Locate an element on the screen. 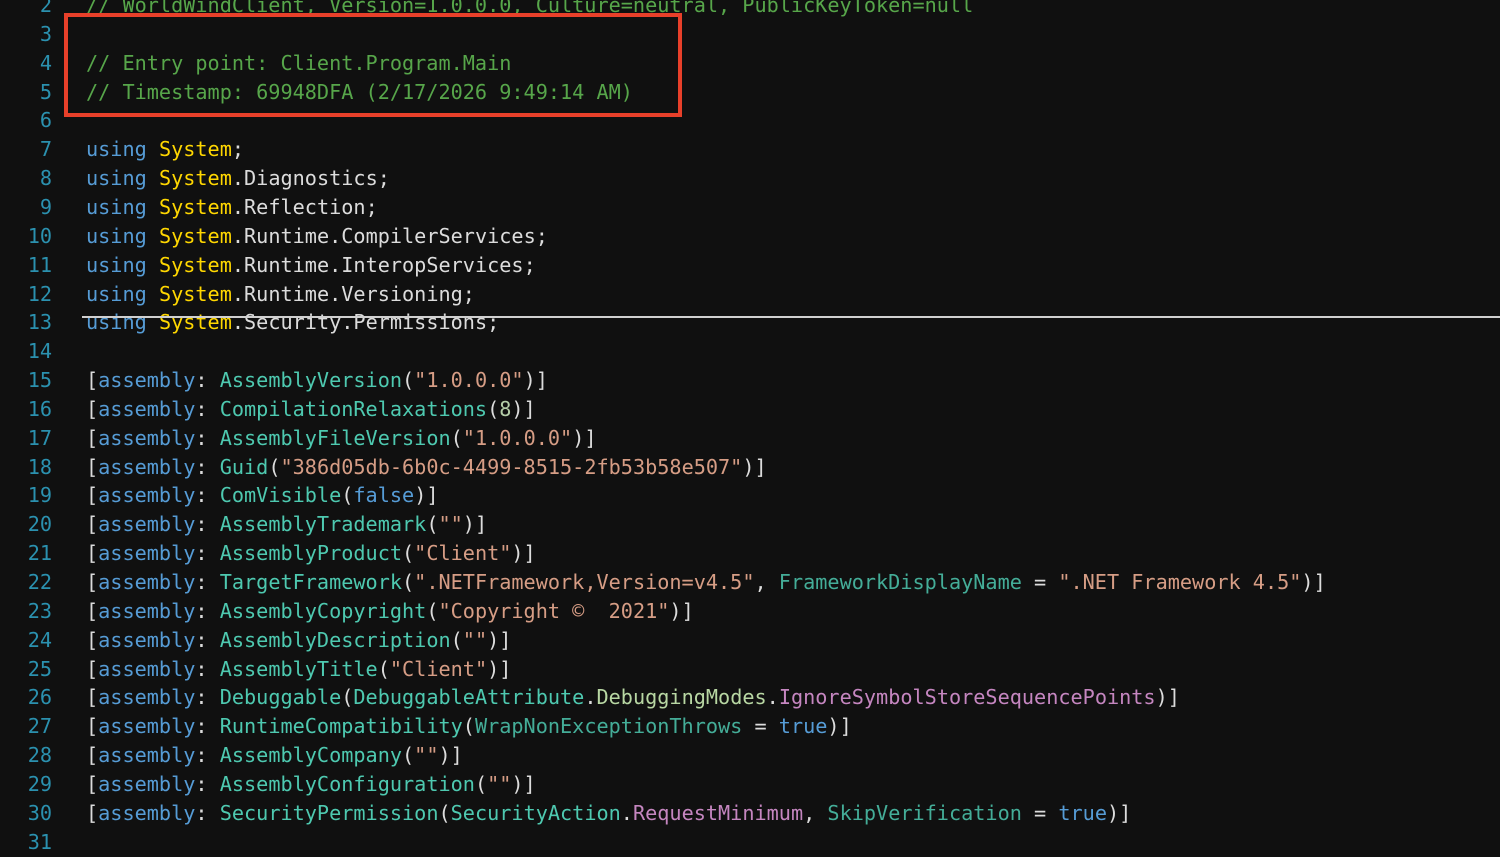 Image resolution: width=1500 pixels, height=857 pixels. code-line: 21 [assembly: AssemblyProduct("Client")] is located at coordinates (750, 553).